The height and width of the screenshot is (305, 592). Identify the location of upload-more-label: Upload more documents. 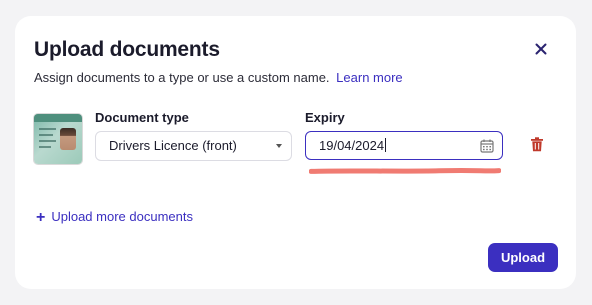
(122, 216).